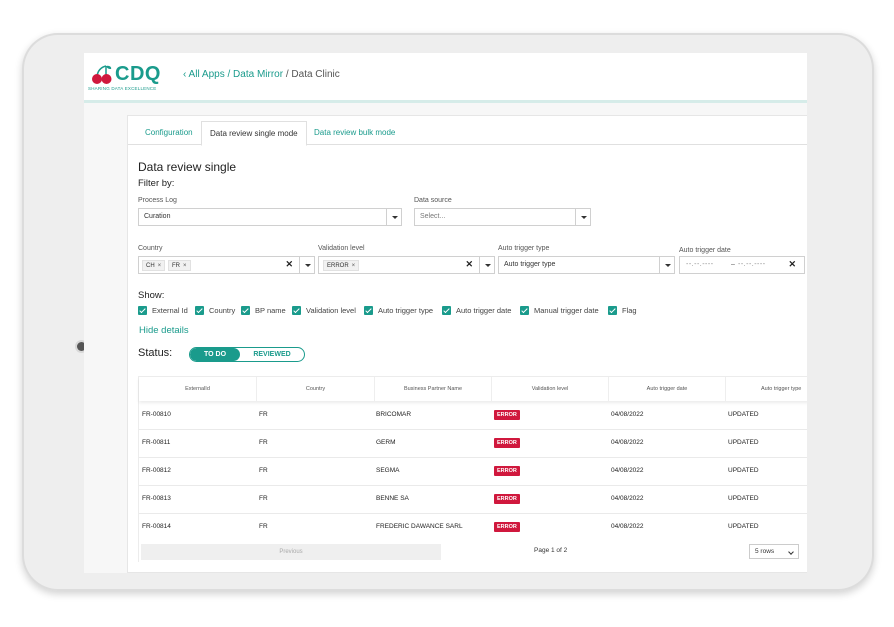 The width and height of the screenshot is (894, 627). What do you see at coordinates (291, 552) in the screenshot?
I see `previous-button: Previous` at bounding box center [291, 552].